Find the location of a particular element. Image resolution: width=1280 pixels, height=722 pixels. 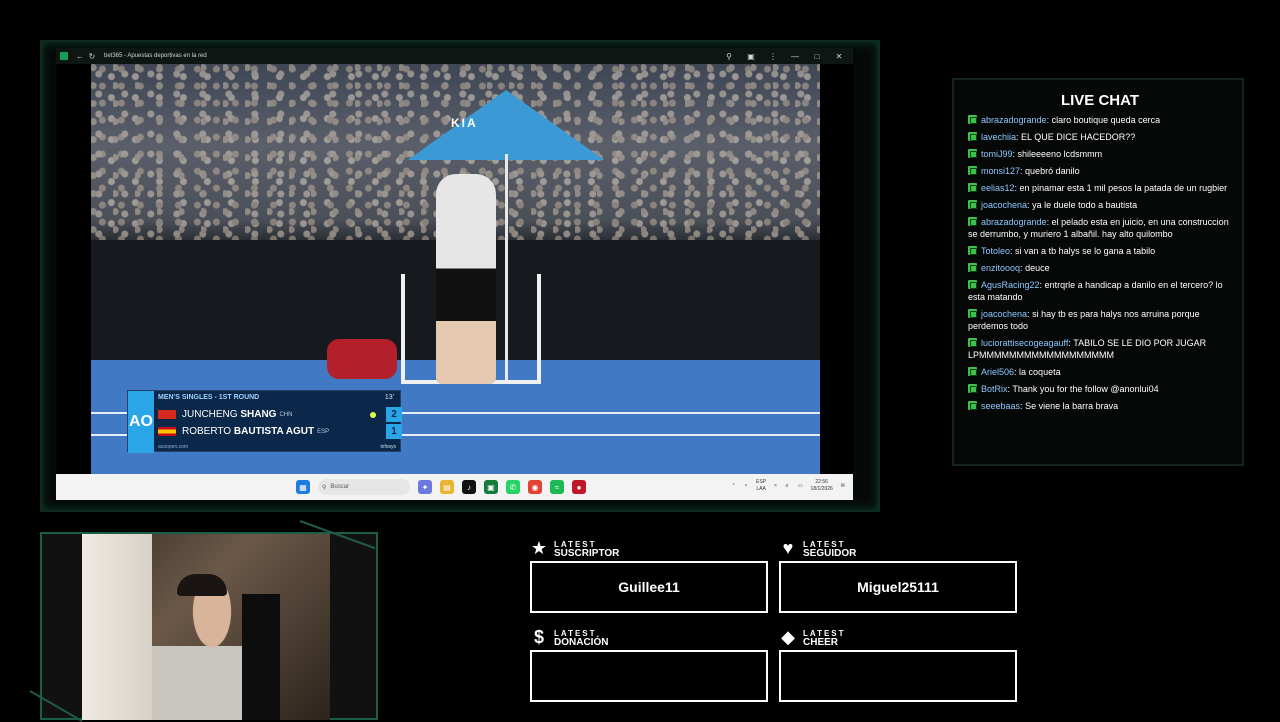

zoom-icon: ⚲ is located at coordinates (729, 56).